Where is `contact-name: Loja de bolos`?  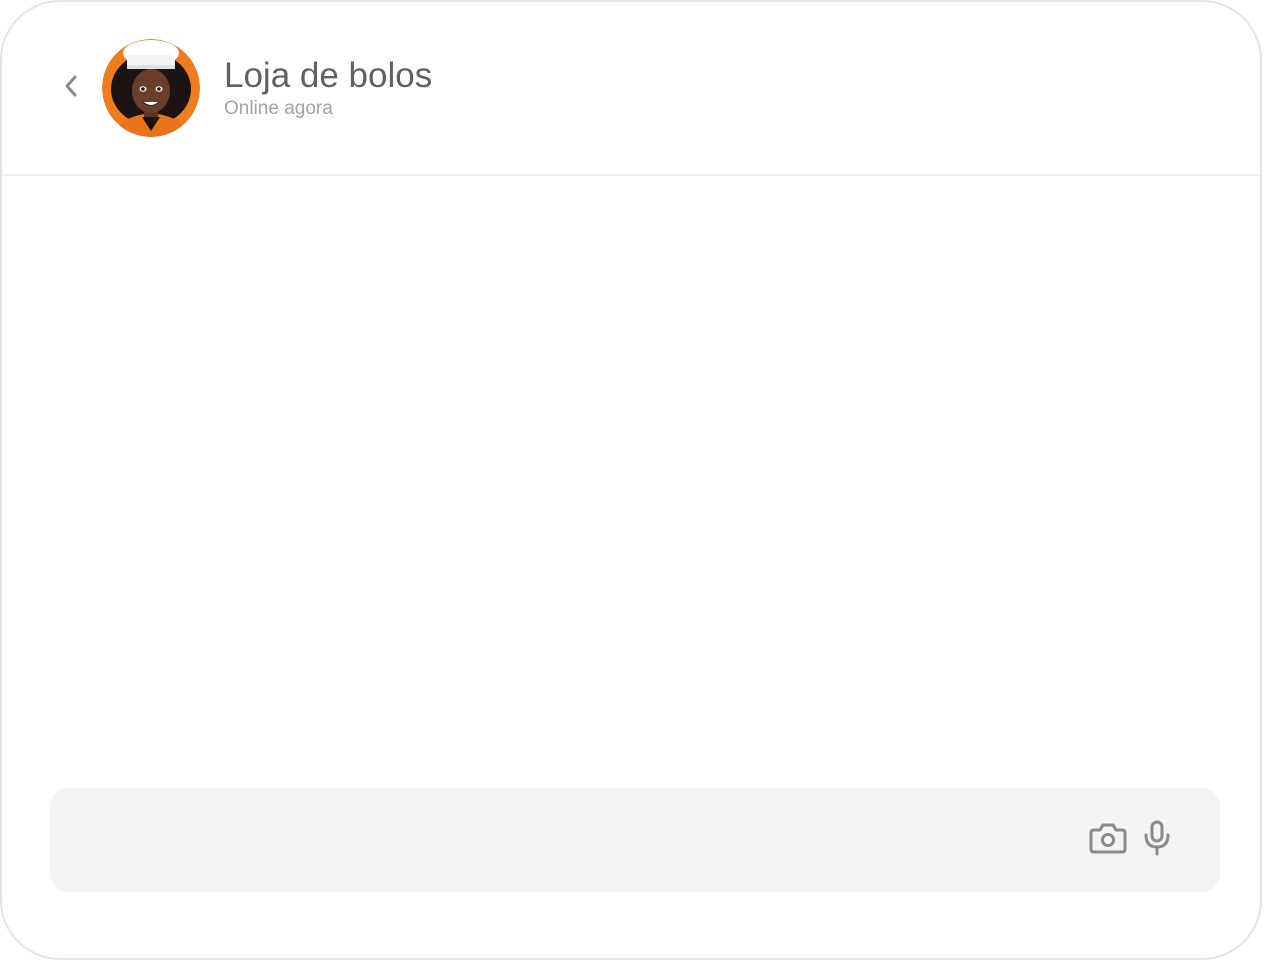
contact-name: Loja de bolos is located at coordinates (328, 75).